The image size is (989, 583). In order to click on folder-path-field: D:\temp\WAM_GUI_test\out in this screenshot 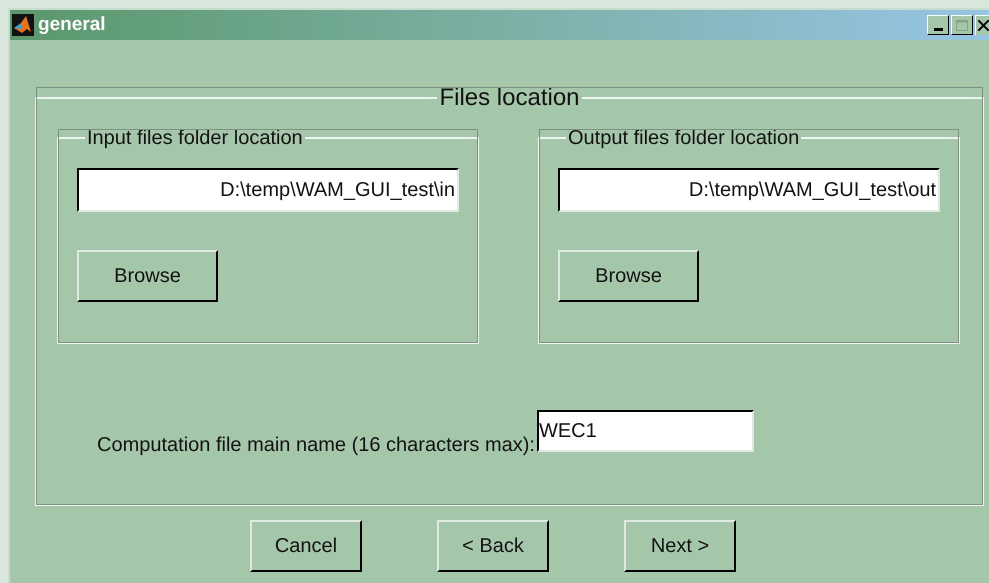, I will do `click(749, 190)`.